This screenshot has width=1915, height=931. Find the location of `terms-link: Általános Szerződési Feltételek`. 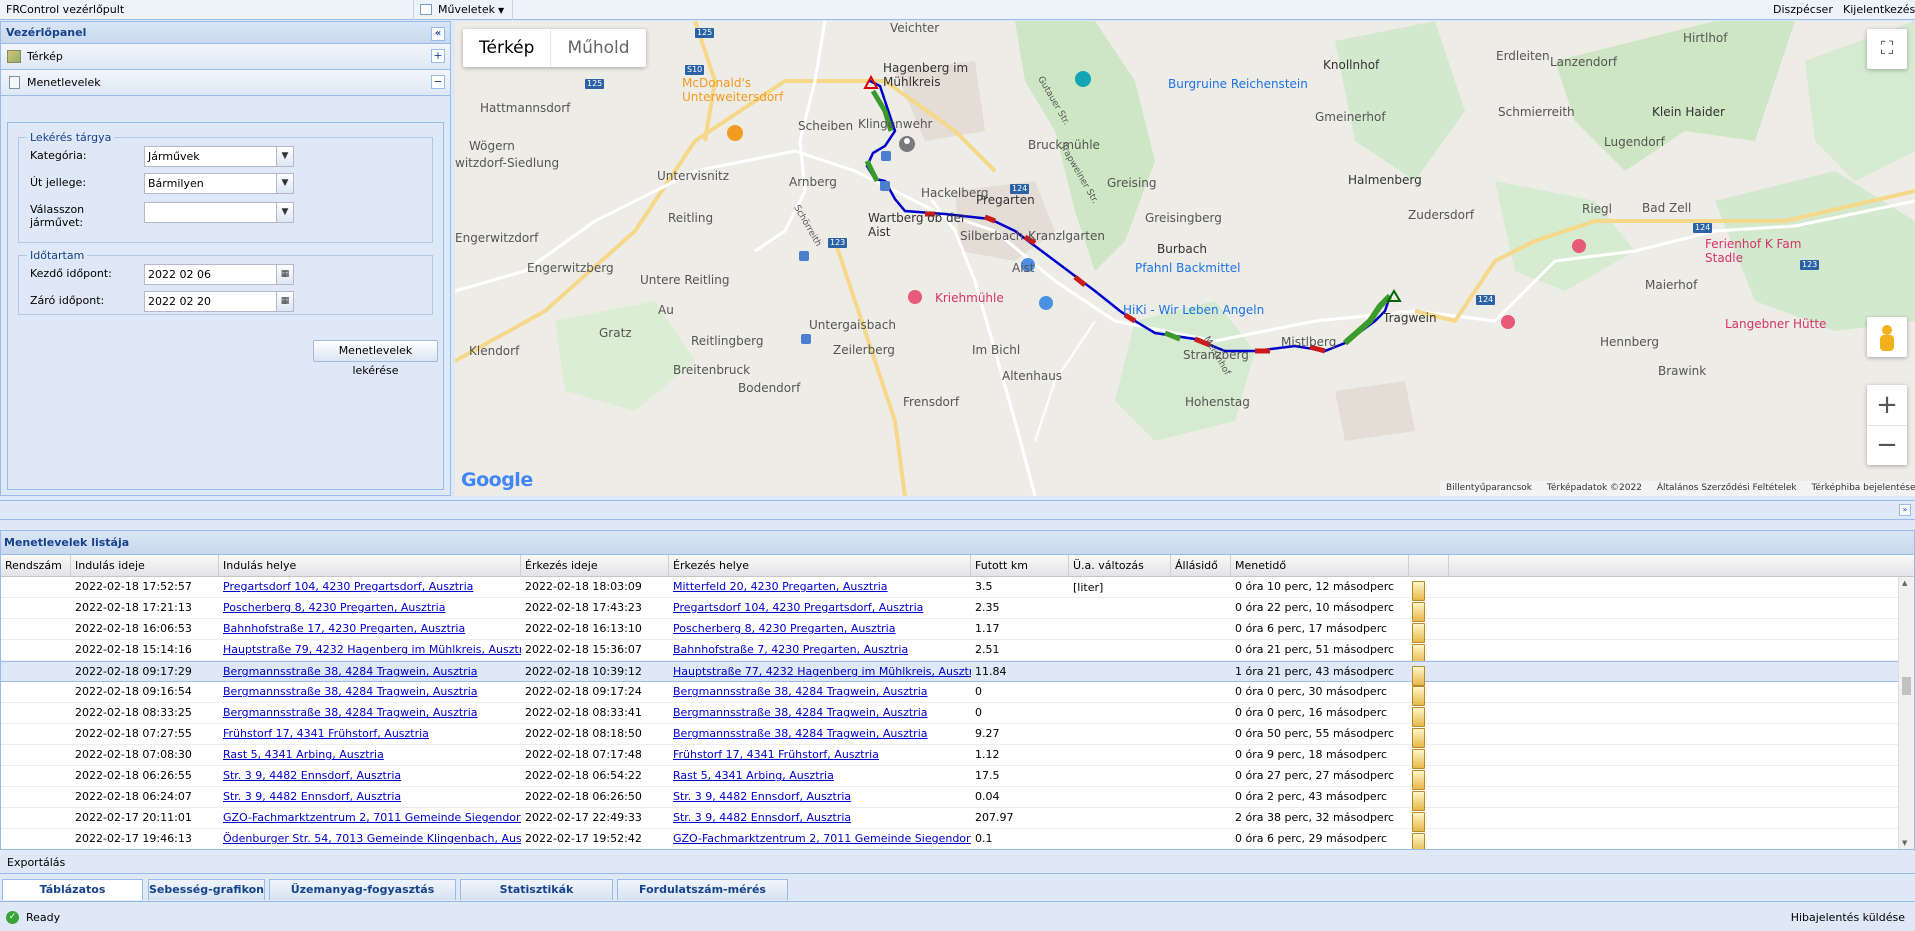

terms-link: Általános Szerződési Feltételek is located at coordinates (1727, 488).